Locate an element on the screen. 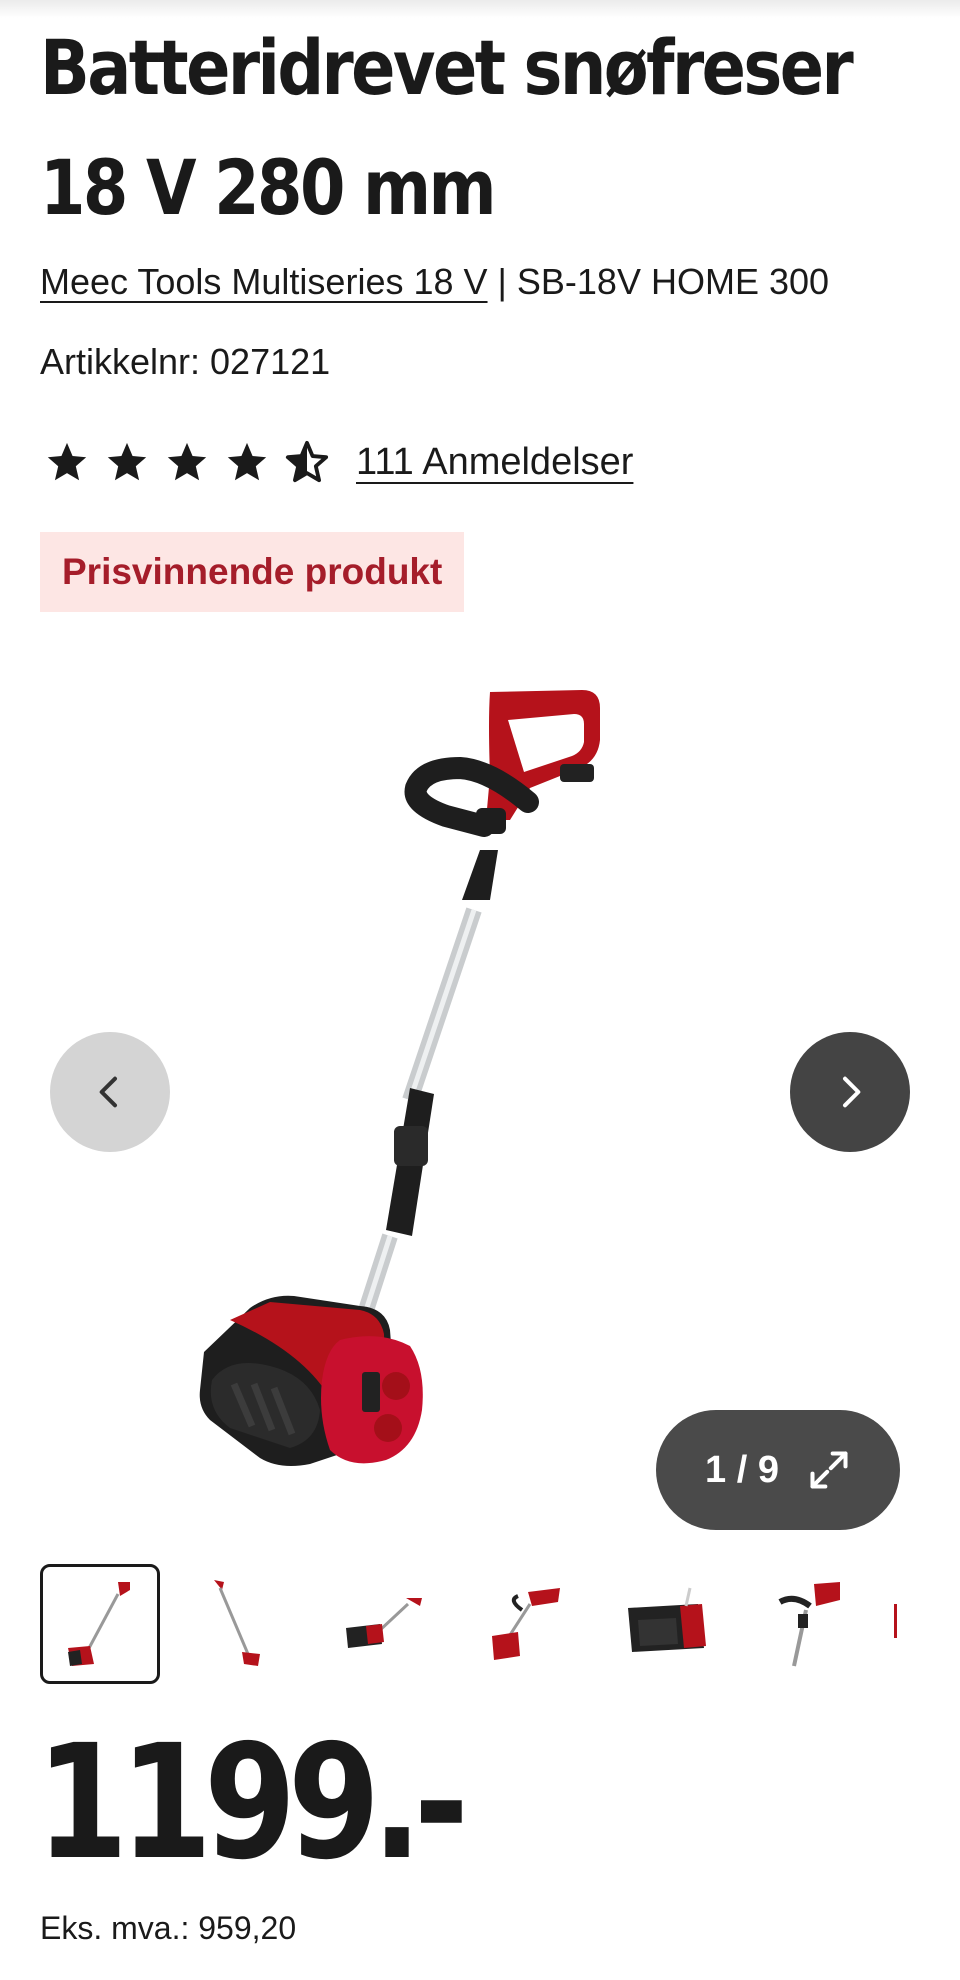 The image size is (960, 1980). gallery-next-button is located at coordinates (850, 1092).